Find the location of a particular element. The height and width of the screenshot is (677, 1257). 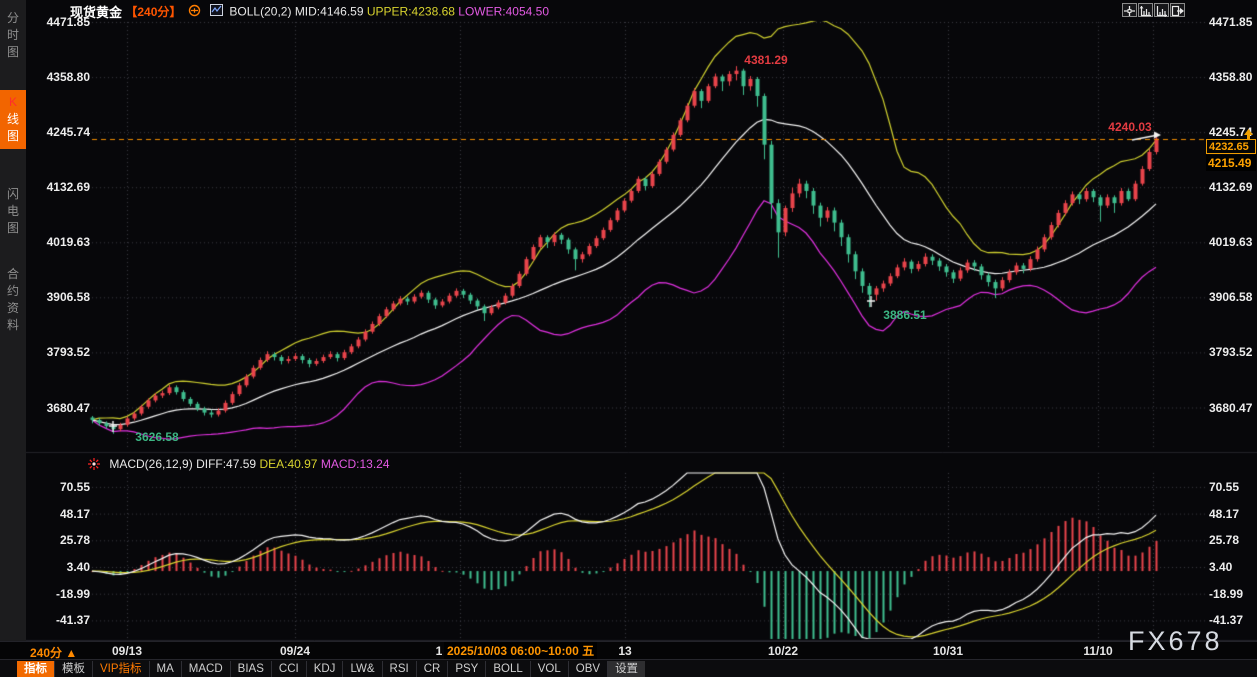

toolbar-item-PSY: PSY is located at coordinates (466, 668).